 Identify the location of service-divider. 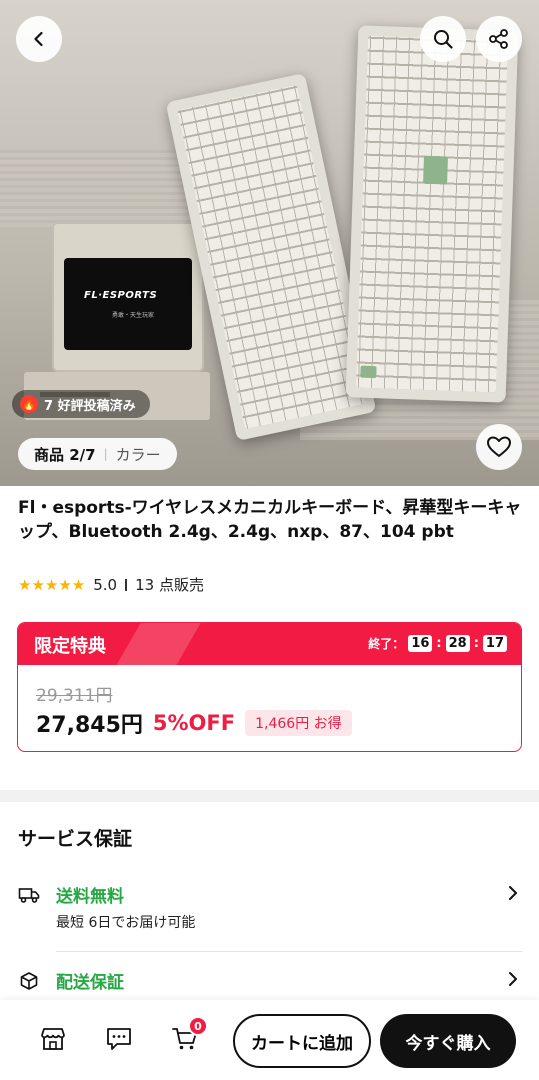
(289, 951).